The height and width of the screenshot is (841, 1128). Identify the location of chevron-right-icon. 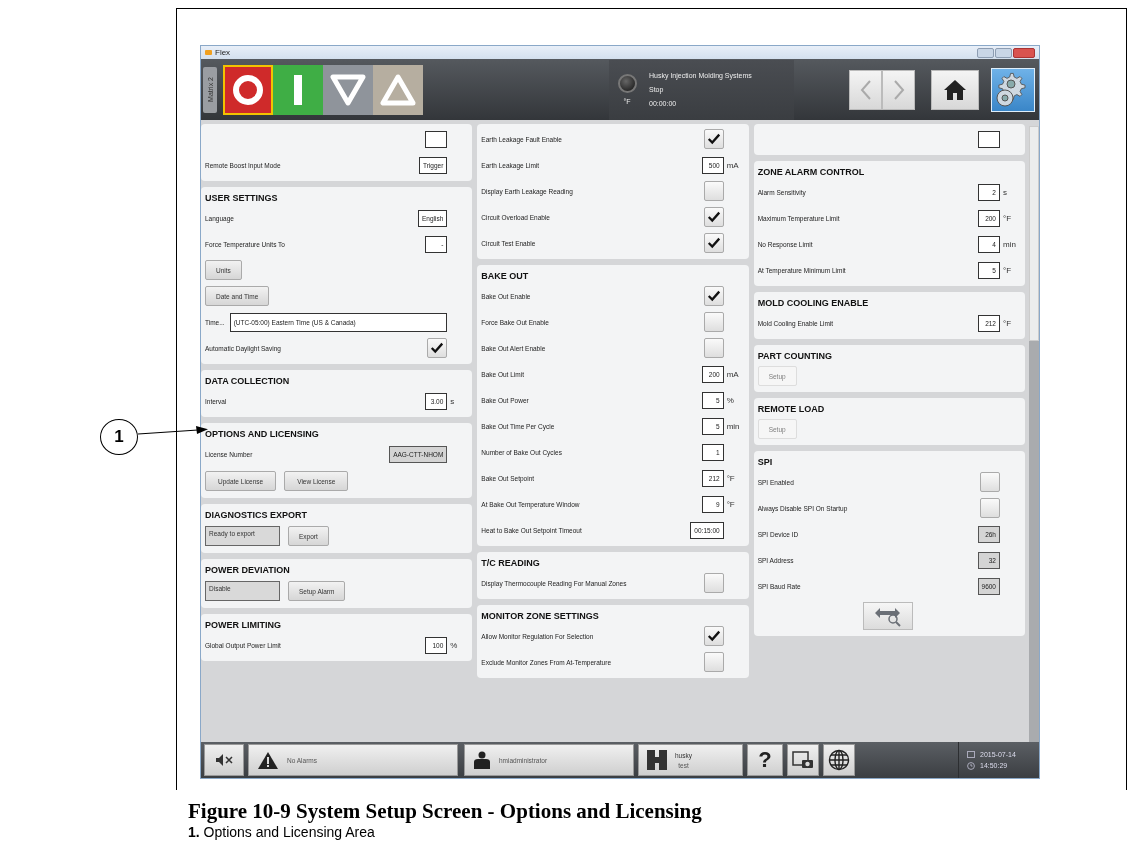
(898, 89).